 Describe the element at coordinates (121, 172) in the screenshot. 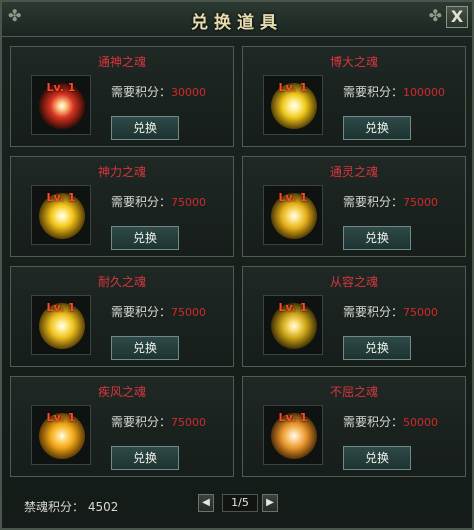

I see `item-name: 神力之魂` at that location.